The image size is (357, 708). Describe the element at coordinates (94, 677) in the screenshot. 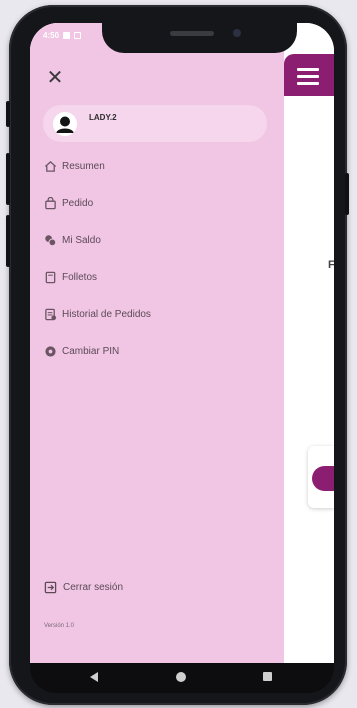

I see `back-icon` at that location.